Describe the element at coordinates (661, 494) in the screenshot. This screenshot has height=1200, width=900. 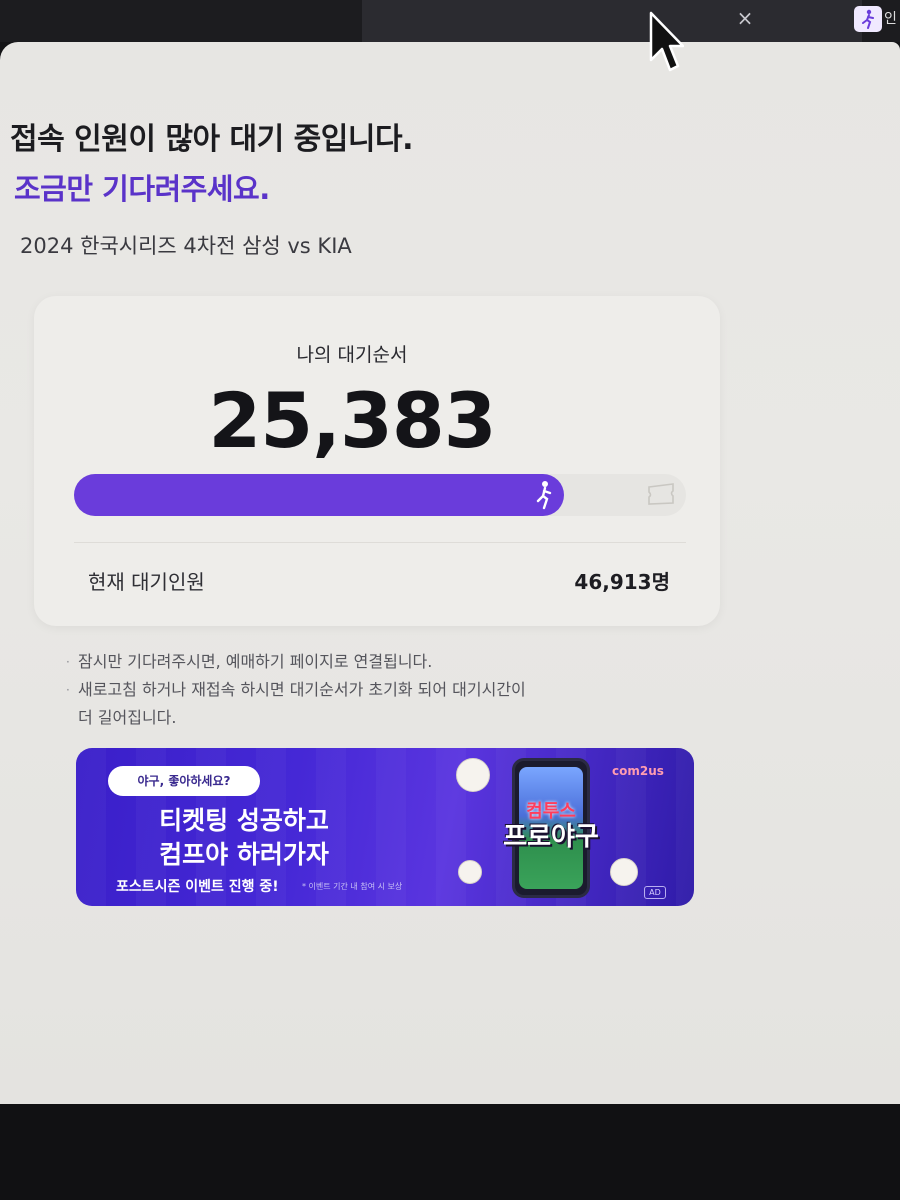
I see `ticket-icon` at that location.